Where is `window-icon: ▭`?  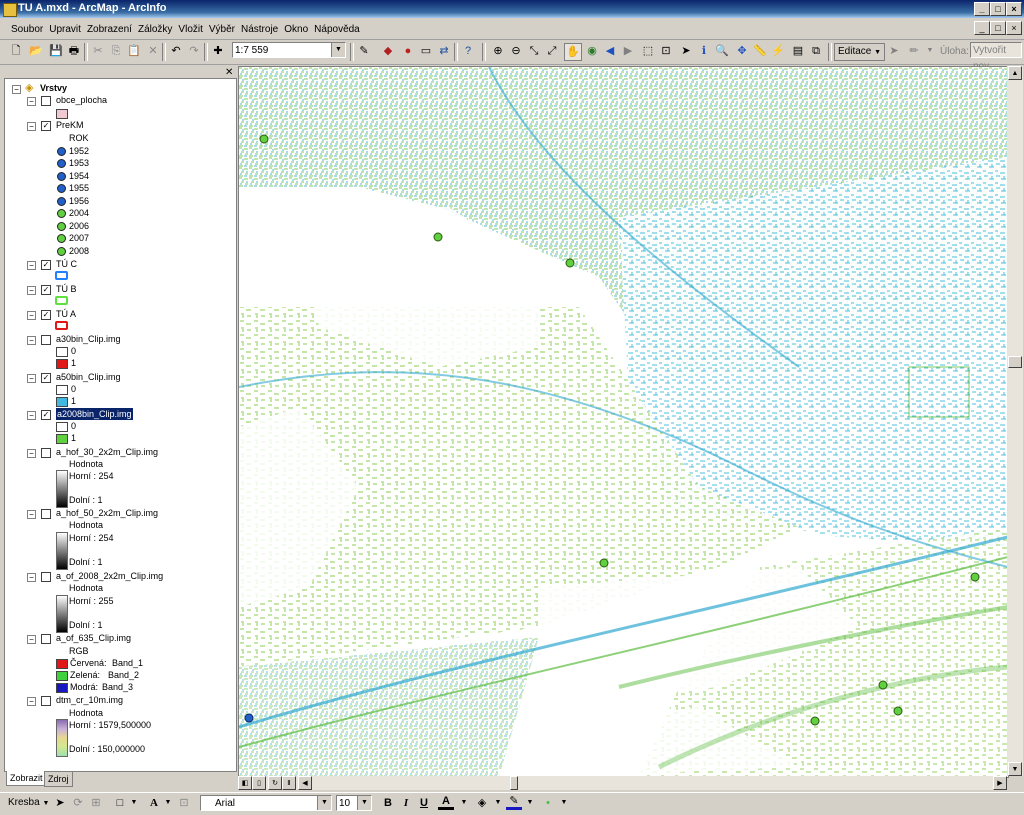 window-icon: ▭ is located at coordinates (426, 51).